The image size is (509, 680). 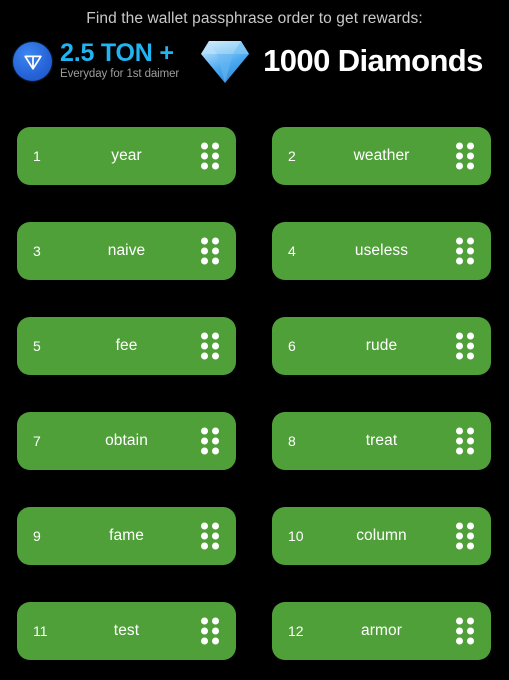 I want to click on word-index: 6, so click(x=292, y=346).